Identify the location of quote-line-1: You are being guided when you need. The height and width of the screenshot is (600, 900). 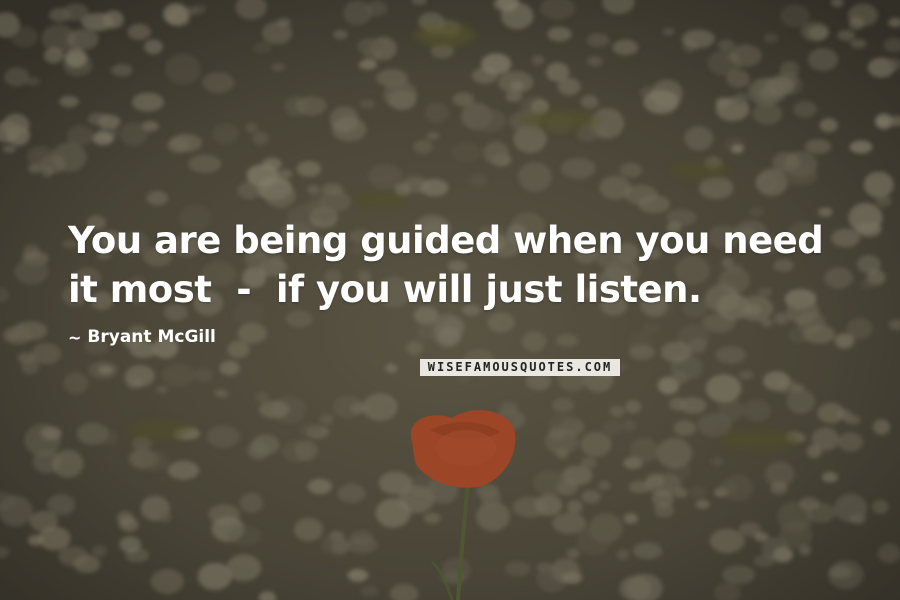
(446, 240).